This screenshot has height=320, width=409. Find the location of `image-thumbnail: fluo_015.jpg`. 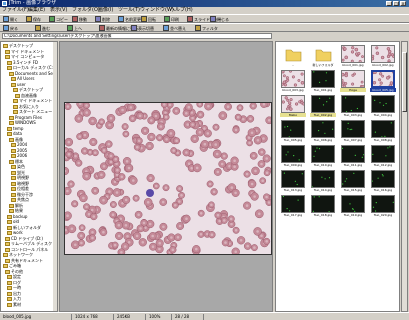

image-thumbnail: fluo_015.jpg is located at coordinates (353, 181).